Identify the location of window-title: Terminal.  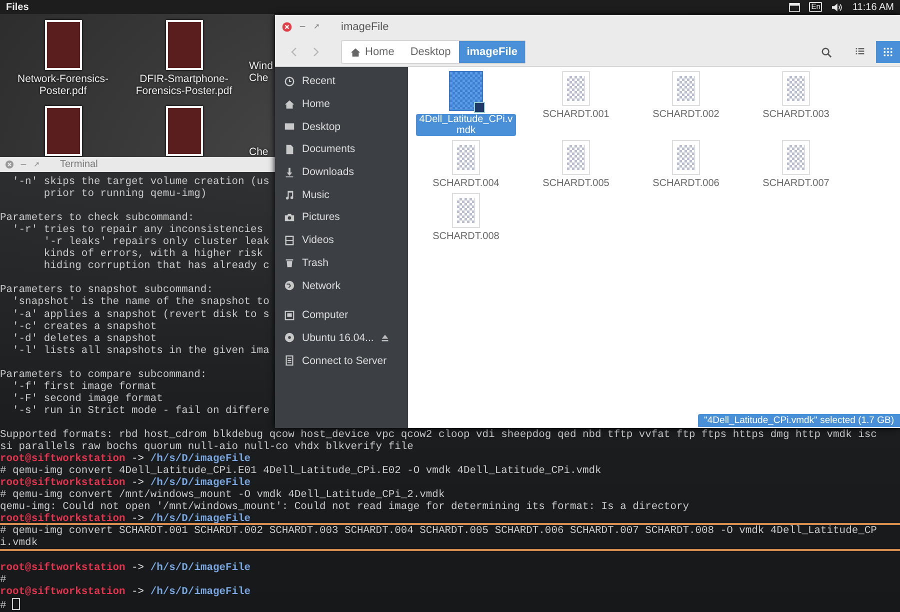
(79, 164).